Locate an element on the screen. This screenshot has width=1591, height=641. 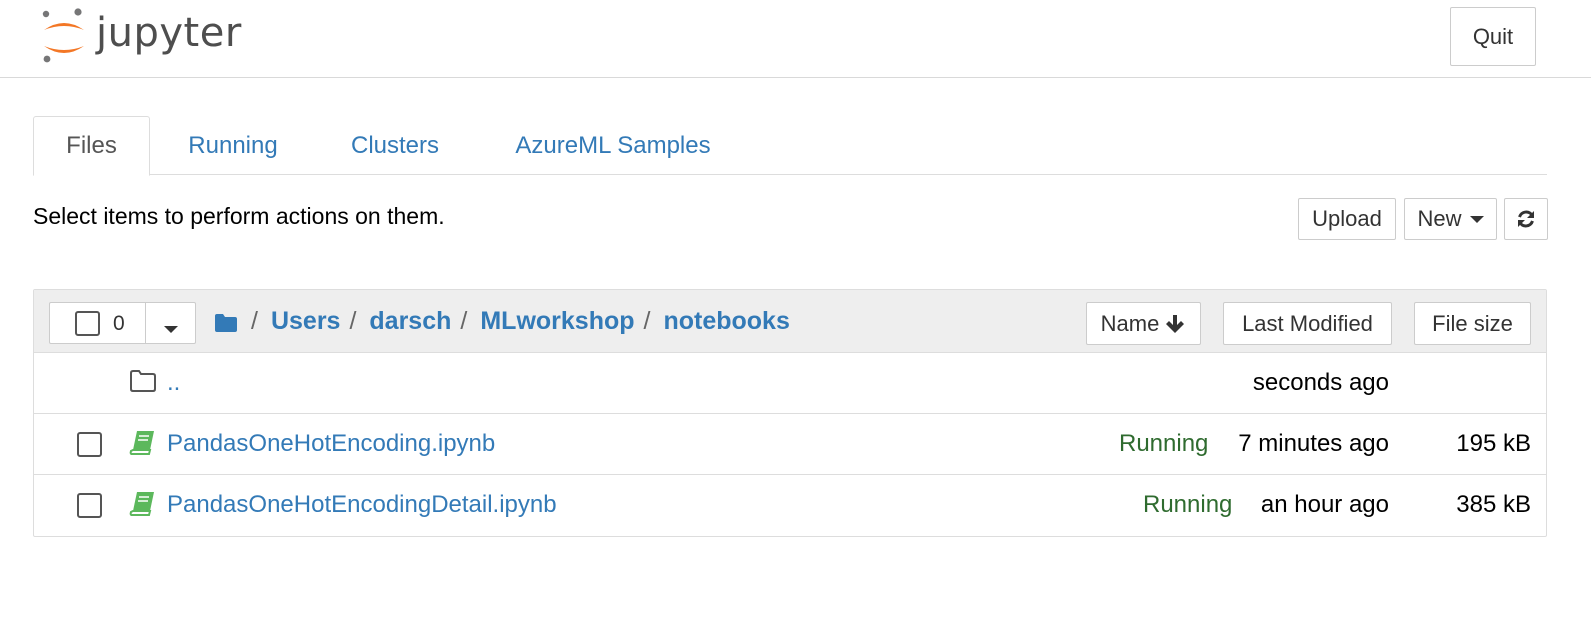
folder-icon is located at coordinates (226, 321).